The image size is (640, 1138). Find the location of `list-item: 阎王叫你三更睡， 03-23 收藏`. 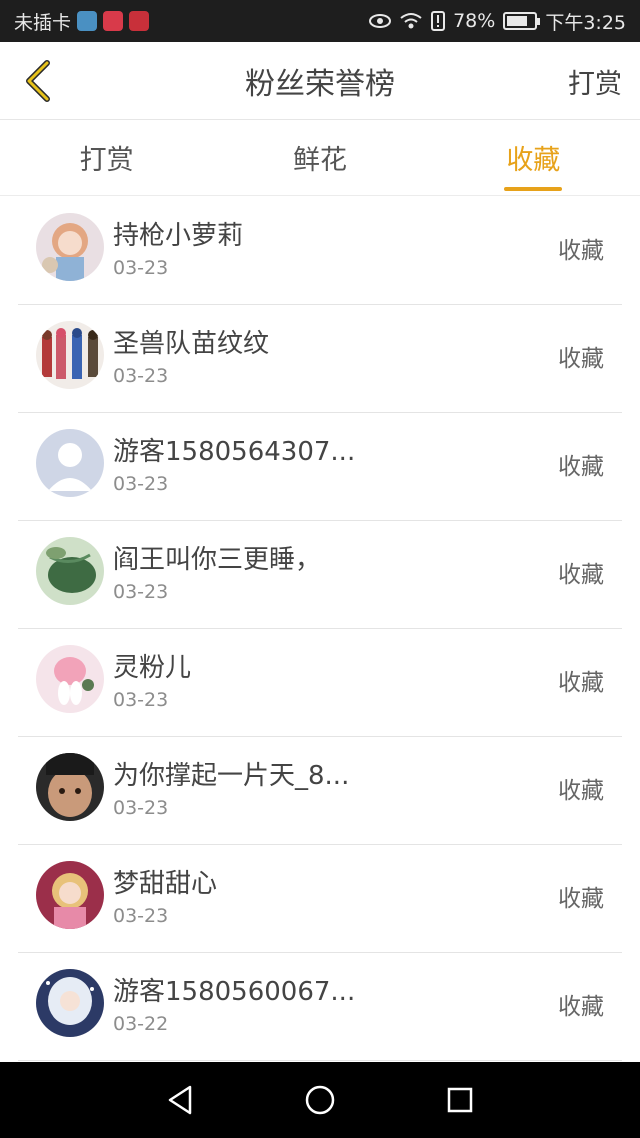

list-item: 阎王叫你三更睡， 03-23 收藏 is located at coordinates (320, 575).